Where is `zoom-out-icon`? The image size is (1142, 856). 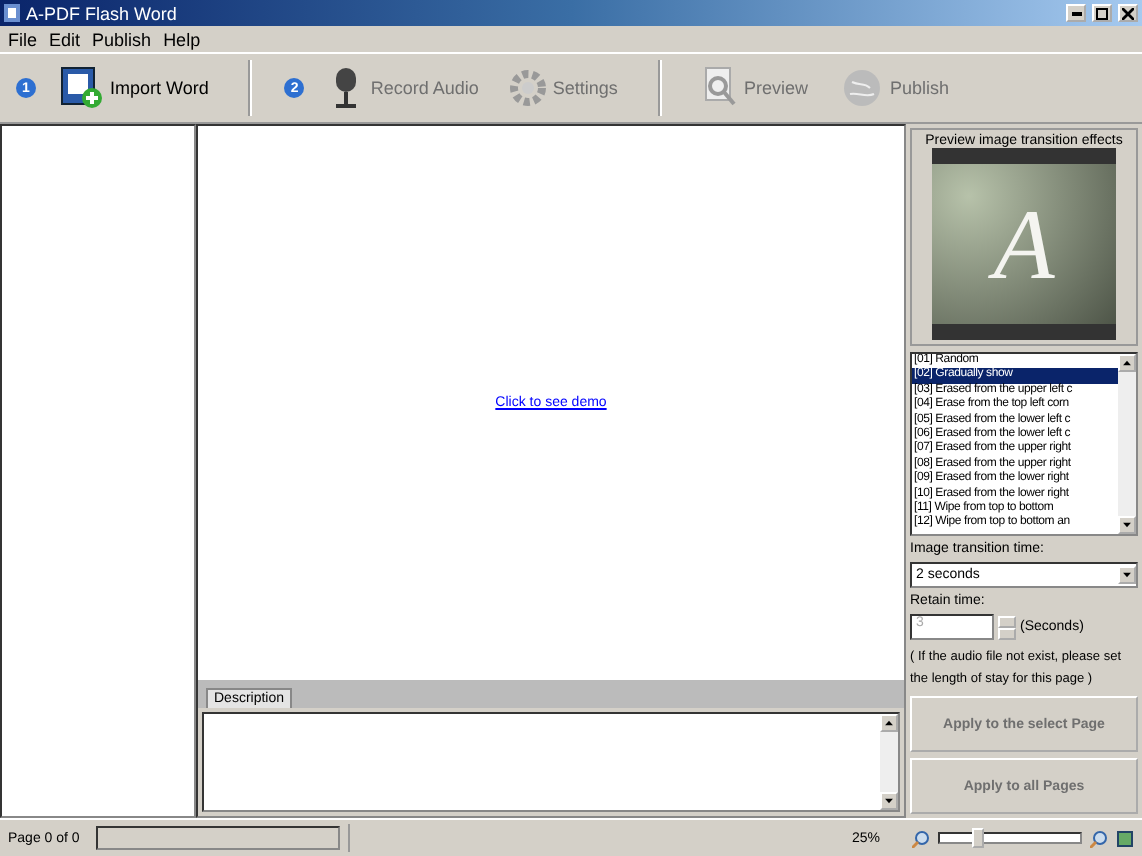
zoom-out-icon is located at coordinates (921, 838).